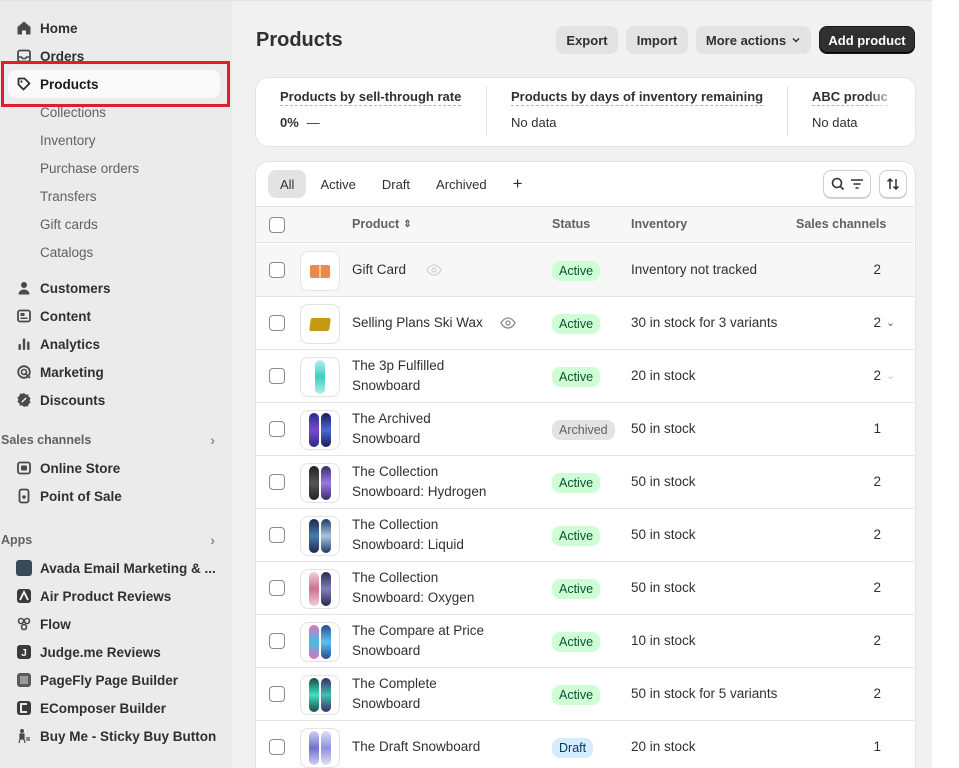 The image size is (959, 768). Describe the element at coordinates (114, 652) in the screenshot. I see `sidebar-app-judgeme: J Judge.me Reviews` at that location.